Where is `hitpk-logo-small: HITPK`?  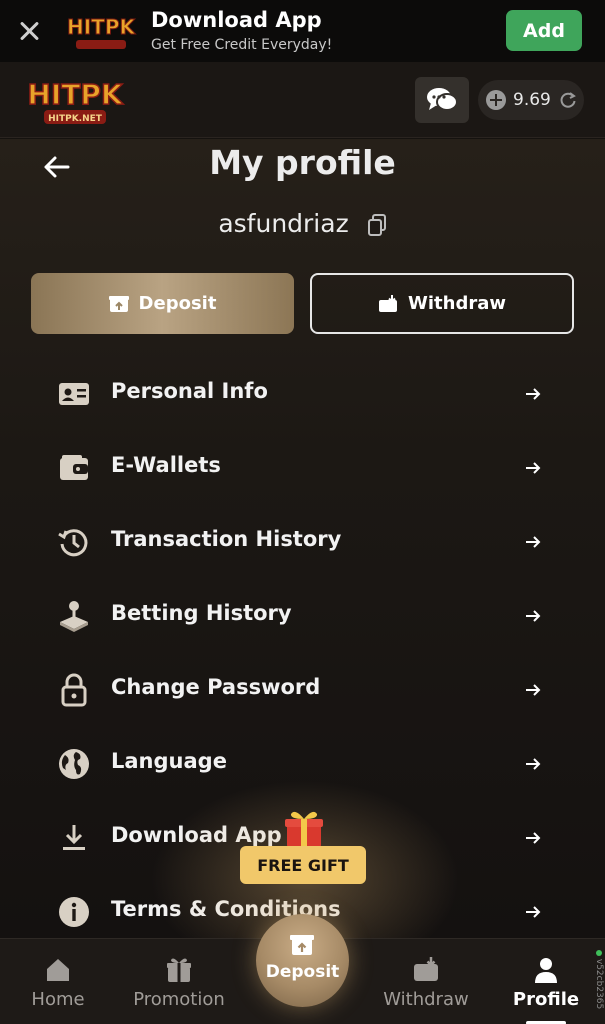
hitpk-logo-small: HITPK is located at coordinates (101, 32).